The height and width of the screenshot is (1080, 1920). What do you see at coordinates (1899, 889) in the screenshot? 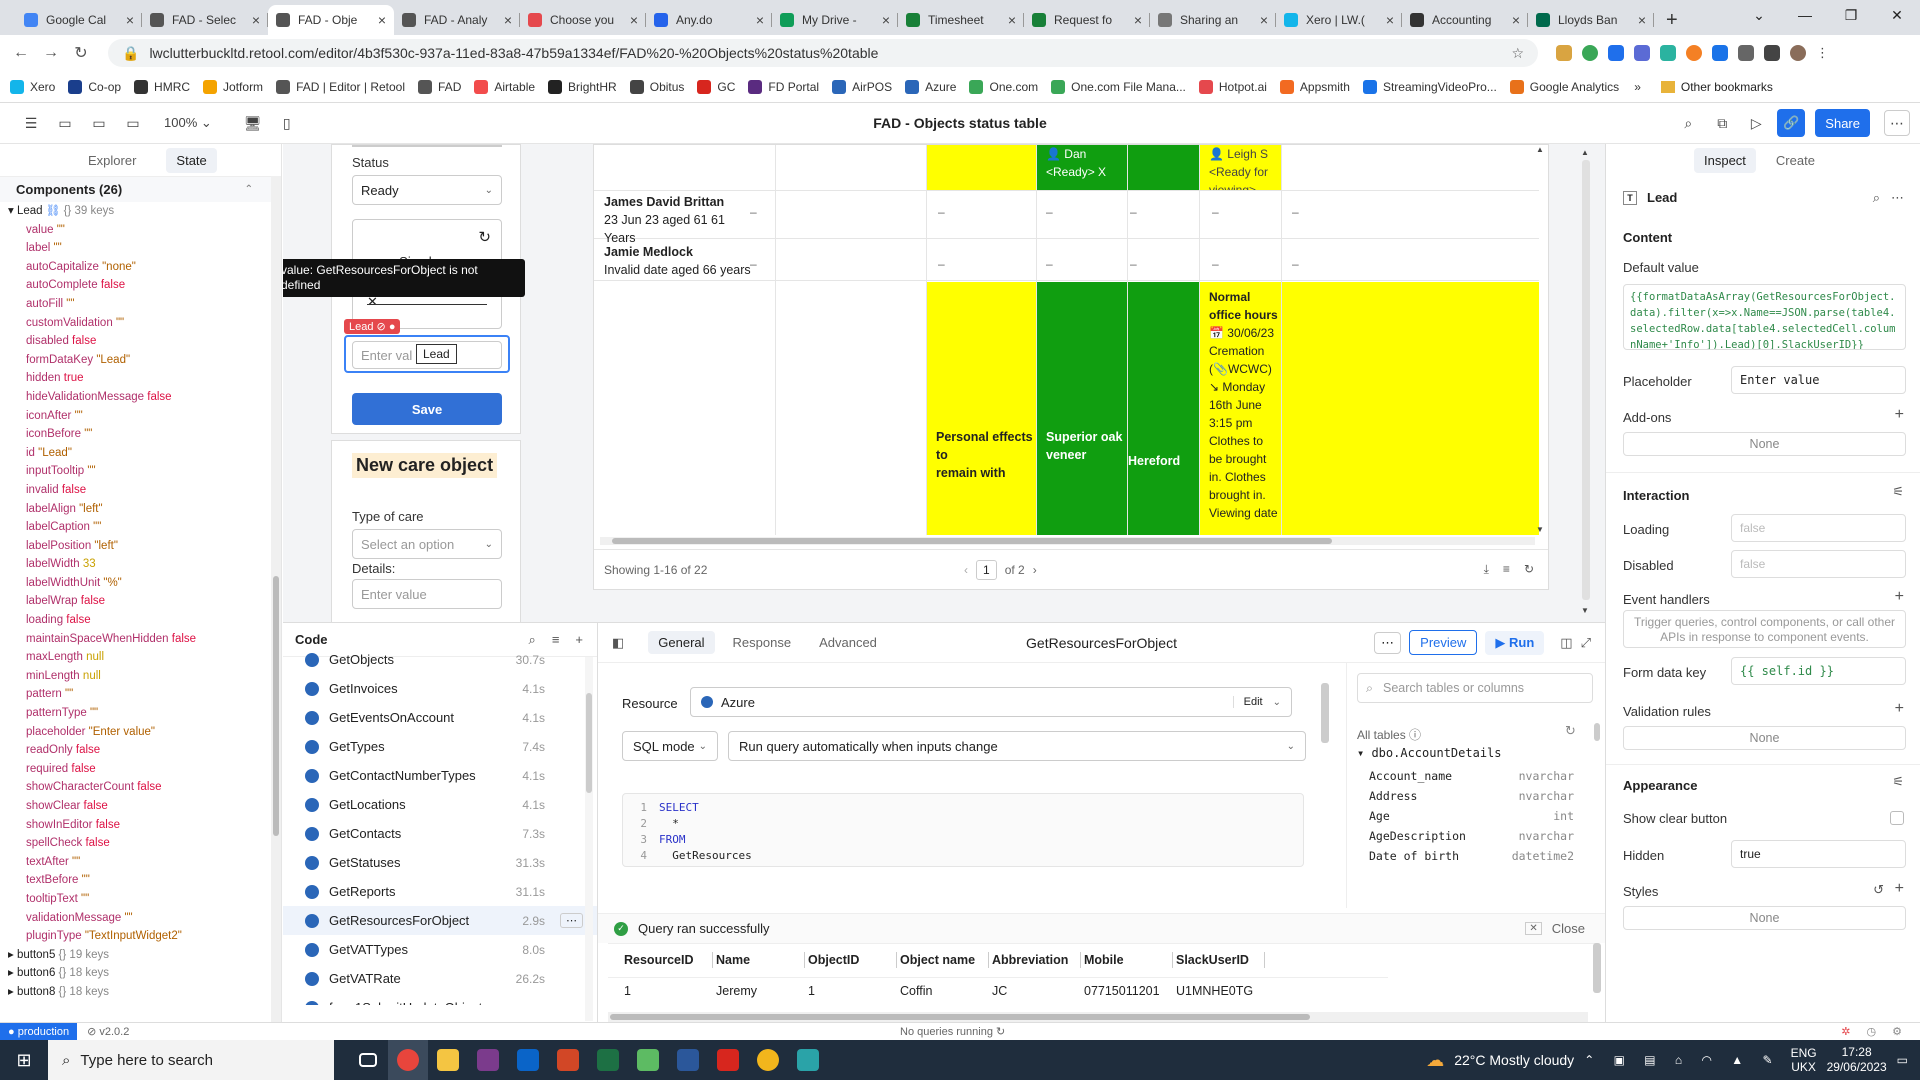
I see `add-icon: +` at bounding box center [1899, 889].